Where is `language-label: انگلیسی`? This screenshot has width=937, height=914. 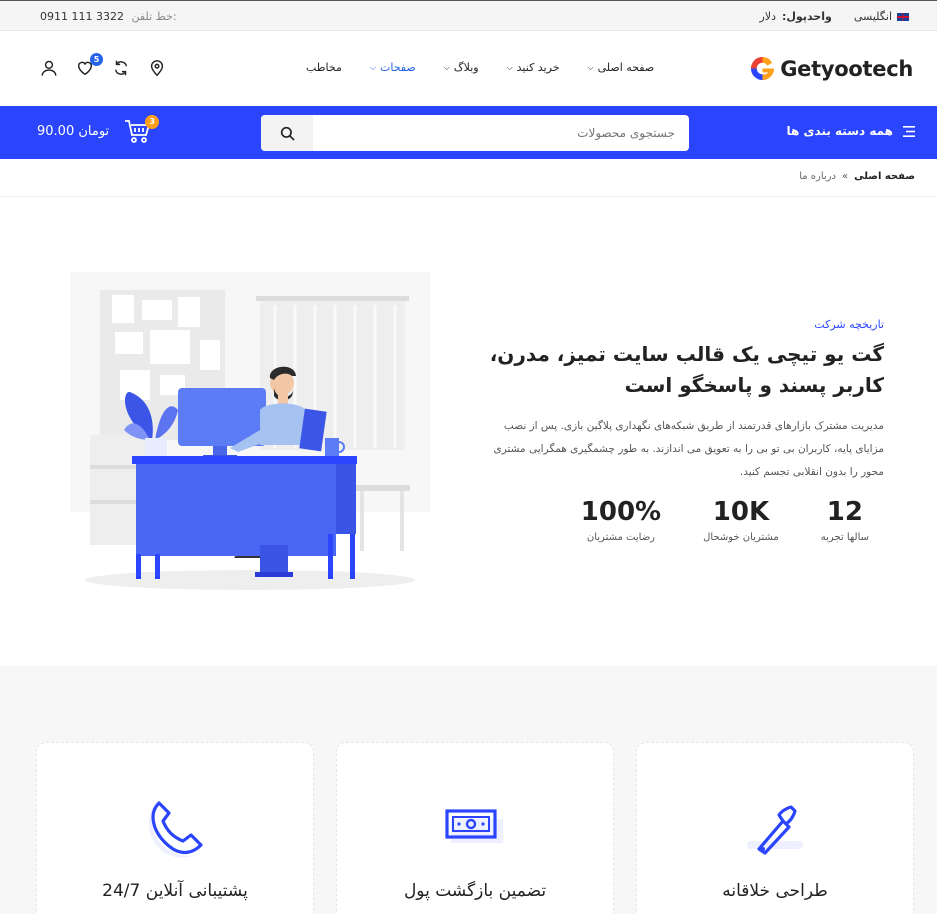
language-label: انگلیسی is located at coordinates (872, 16).